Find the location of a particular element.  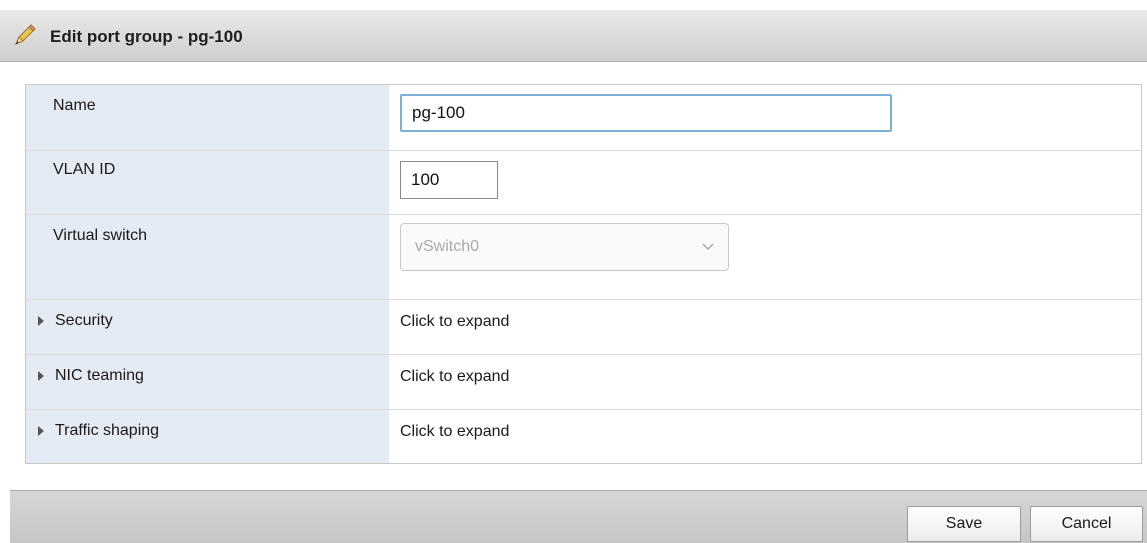

vlan-label: VLAN ID is located at coordinates (84, 169).